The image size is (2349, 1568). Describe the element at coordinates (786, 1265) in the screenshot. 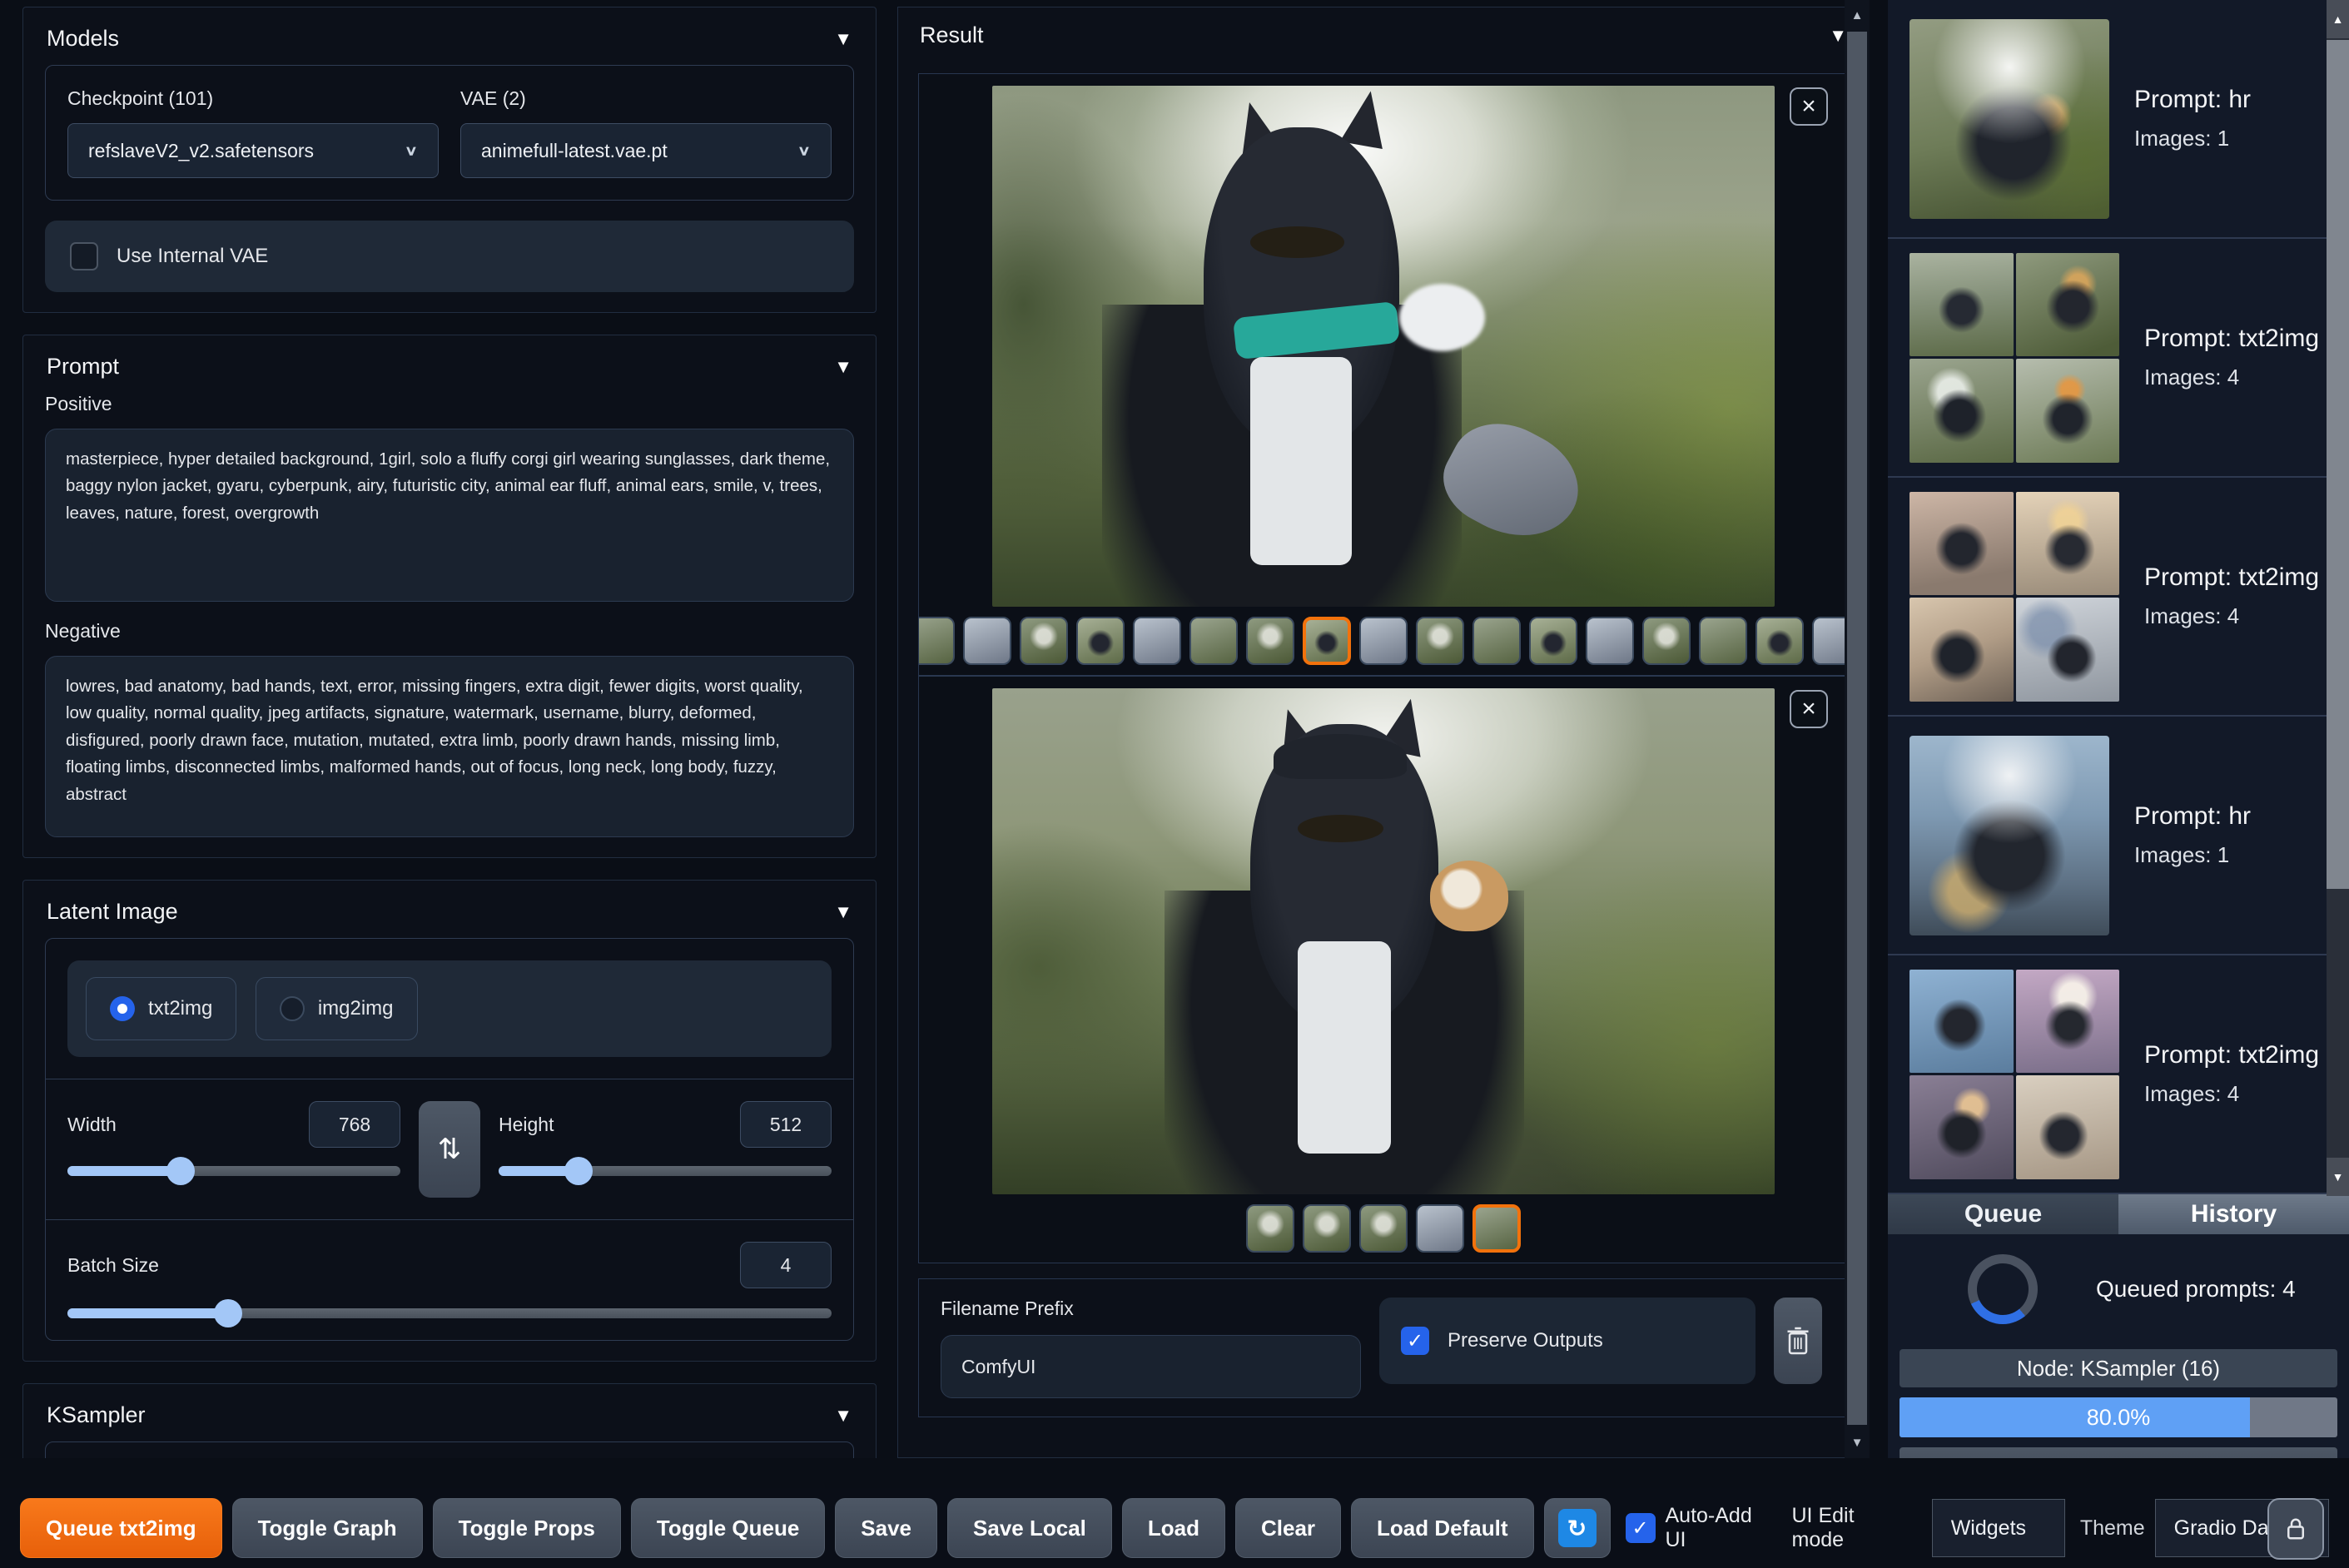

I see `batch-size-value-input: 4` at that location.